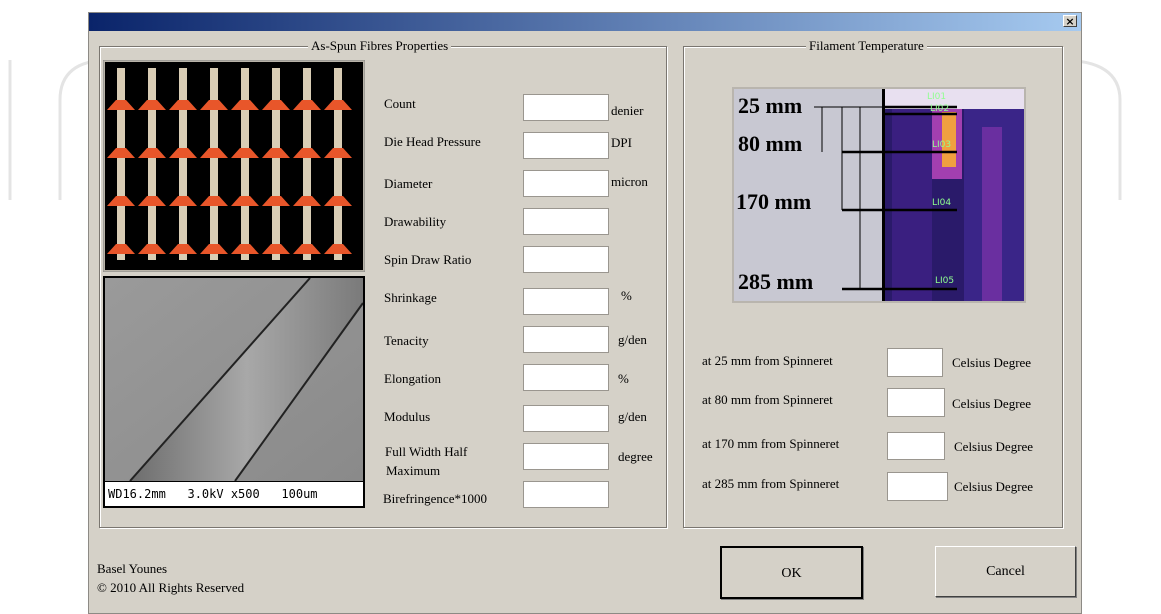 This screenshot has width=1161, height=614. I want to click on distance-label-25mm: 25 mm, so click(770, 105).